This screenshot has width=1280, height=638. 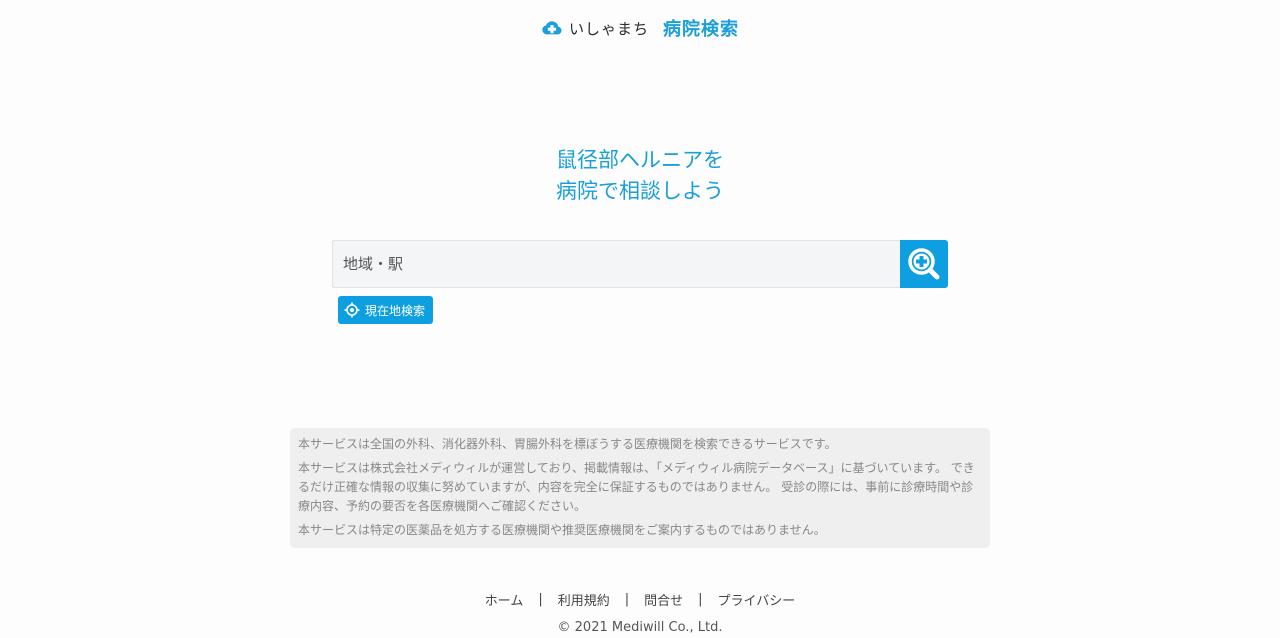 I want to click on area-station-search-input, so click(x=616, y=264).